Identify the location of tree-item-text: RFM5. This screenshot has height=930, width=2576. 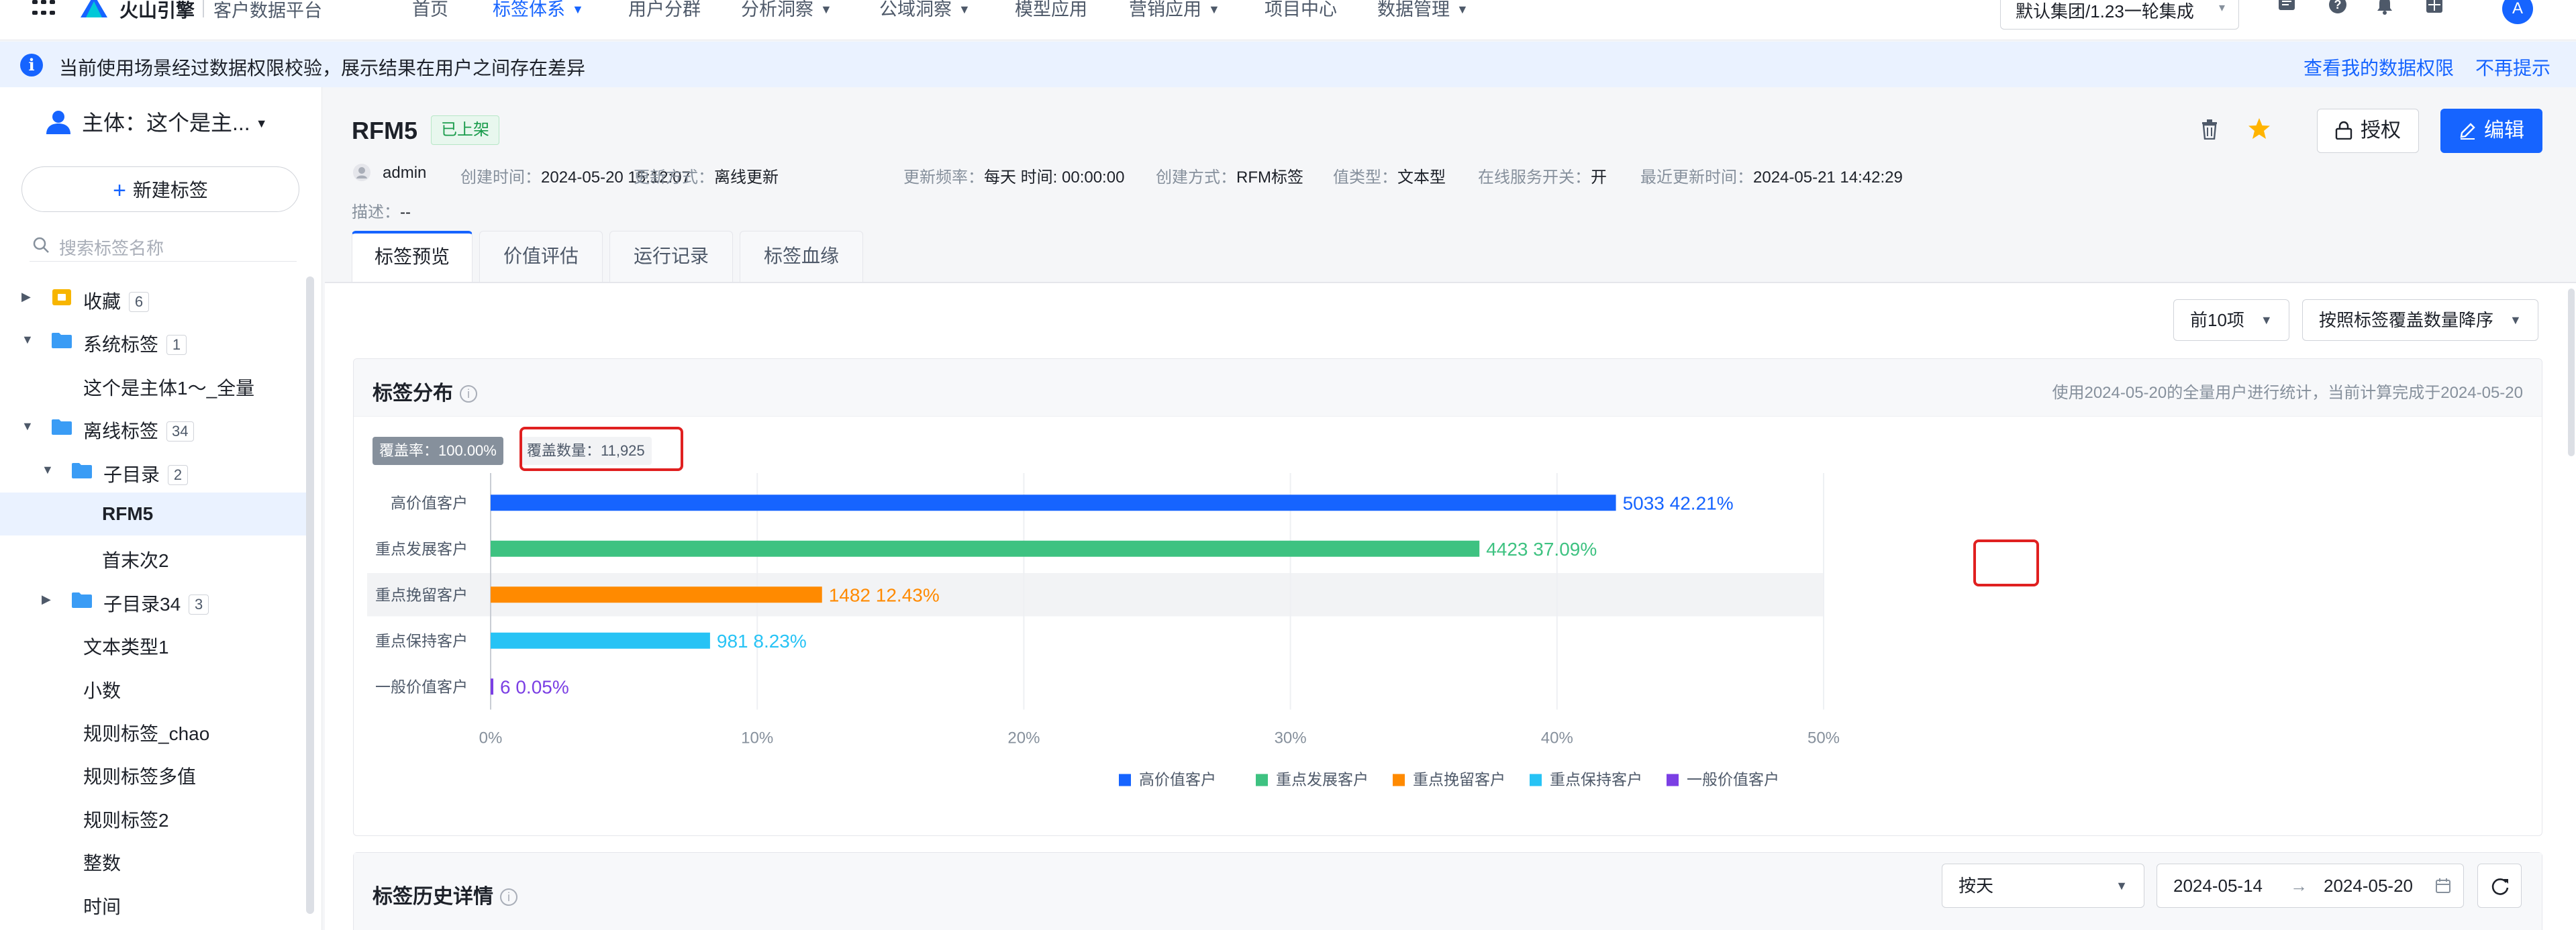
(128, 513).